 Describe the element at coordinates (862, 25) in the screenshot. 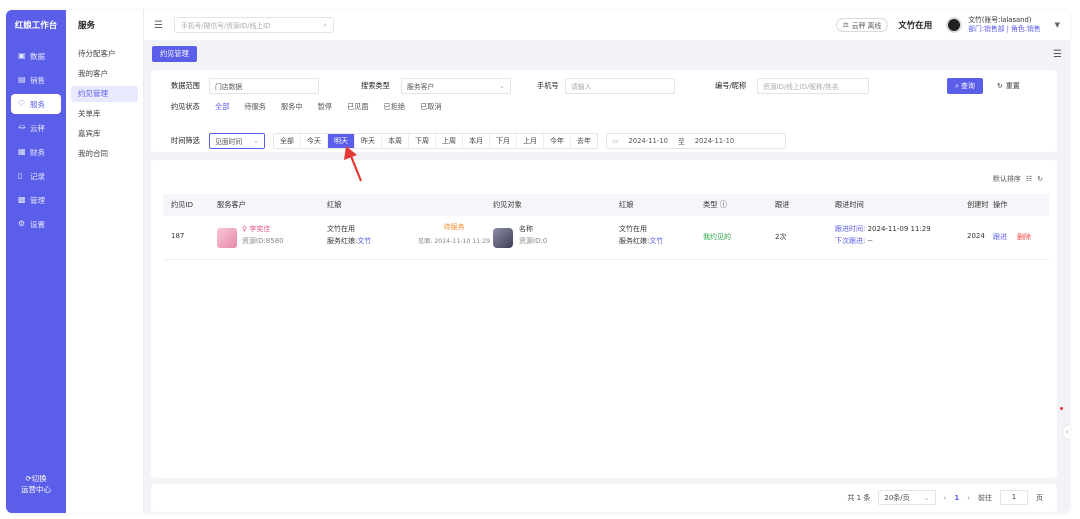

I see `cloud-scale-status: ⚖ 云秤 离线` at that location.